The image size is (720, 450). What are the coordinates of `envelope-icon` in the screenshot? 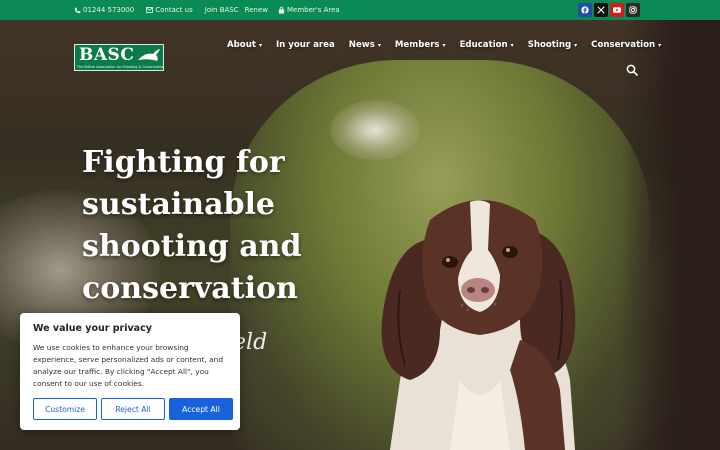 It's located at (150, 10).